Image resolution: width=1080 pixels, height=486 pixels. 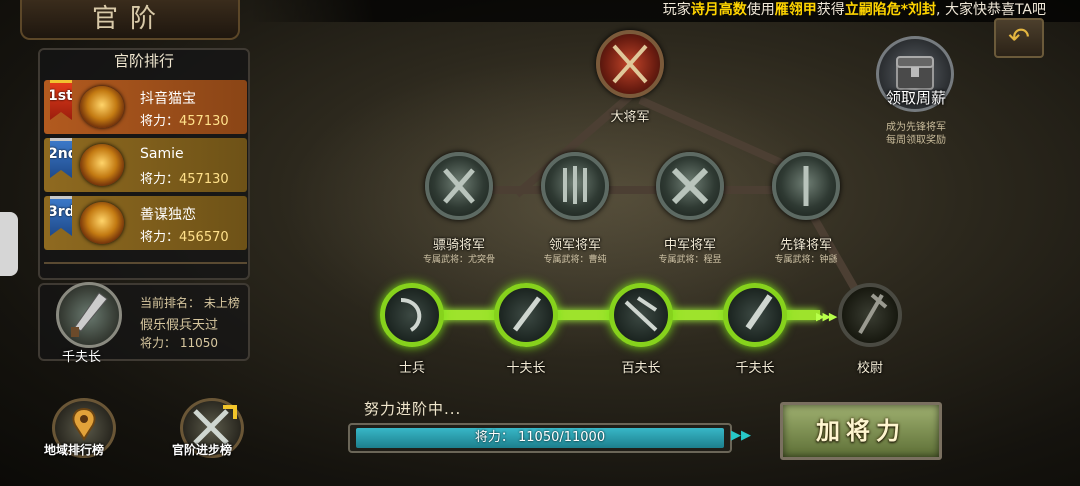 What do you see at coordinates (575, 260) in the screenshot?
I see `rank-exclusive-general: 专属武将：曹纯` at bounding box center [575, 260].